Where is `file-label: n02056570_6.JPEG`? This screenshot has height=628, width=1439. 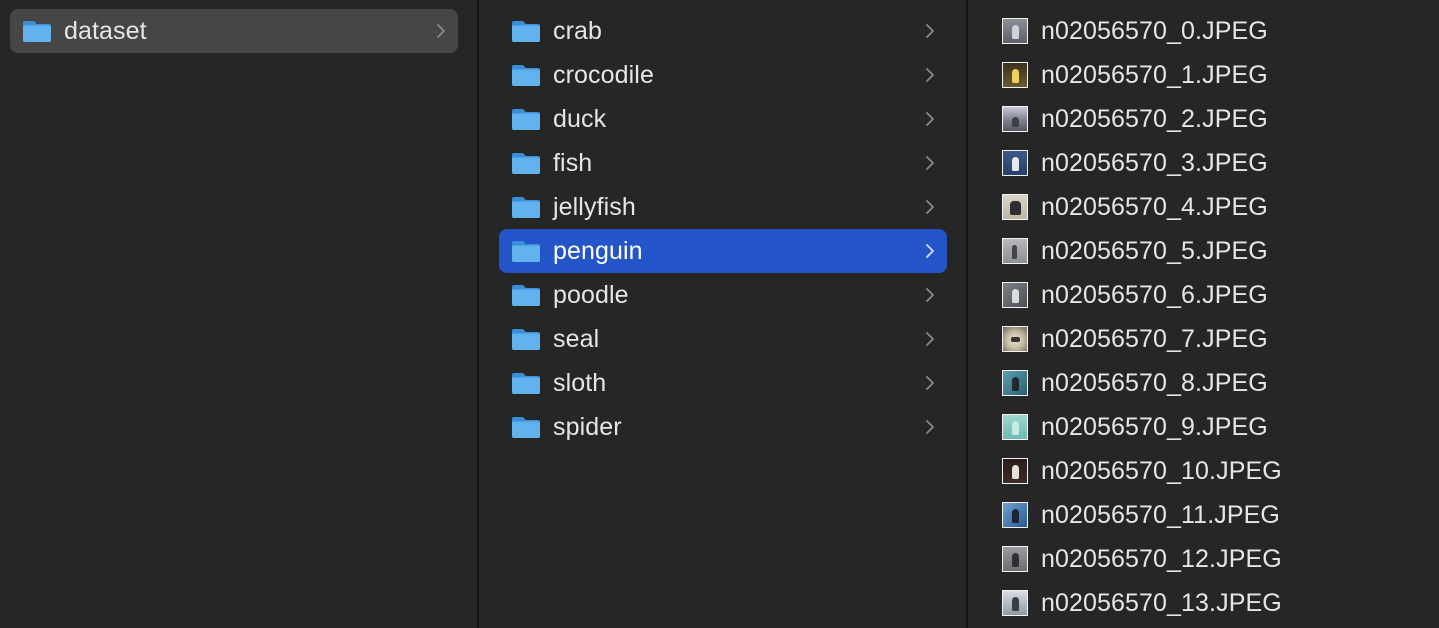
file-label: n02056570_6.JPEG is located at coordinates (1154, 294).